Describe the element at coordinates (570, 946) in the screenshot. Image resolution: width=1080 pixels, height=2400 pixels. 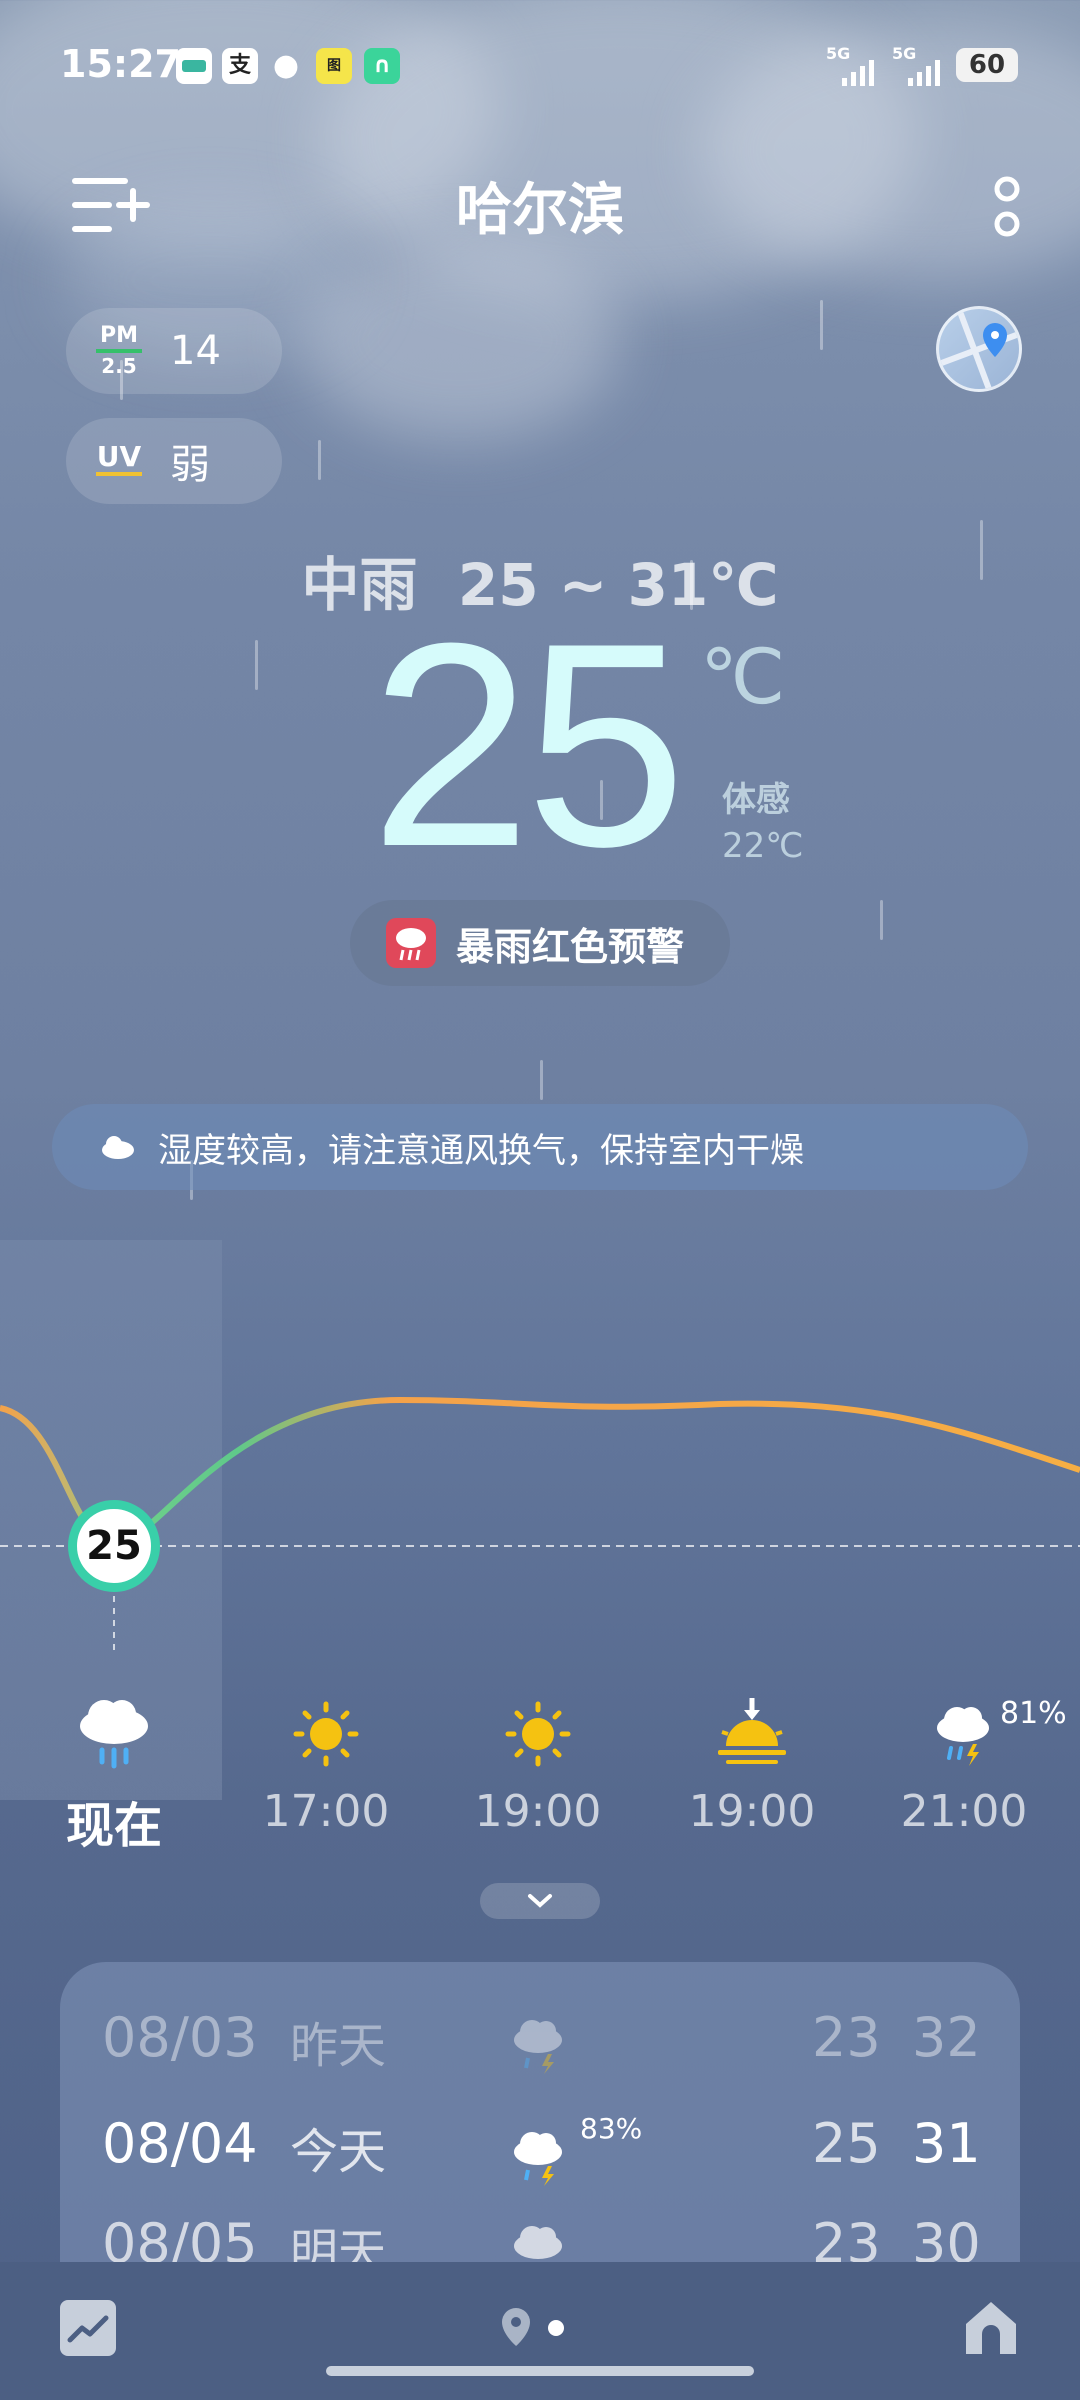
I see `alert-text: 暴雨红色预警` at that location.